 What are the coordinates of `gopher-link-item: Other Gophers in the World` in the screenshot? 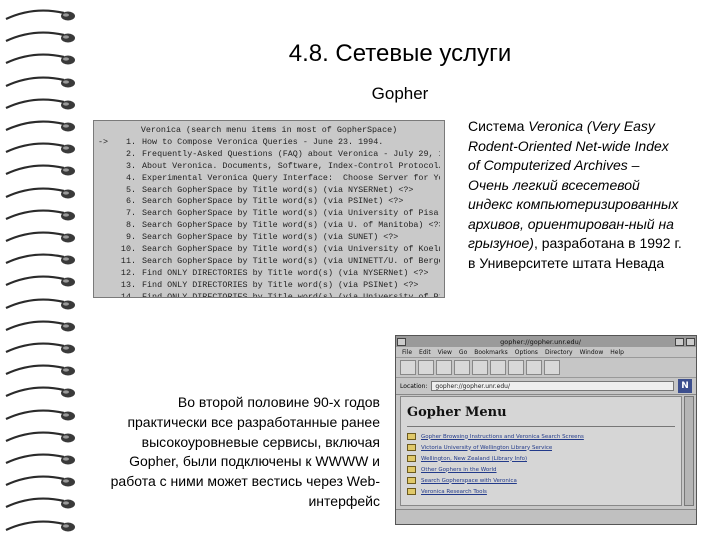 It's located at (541, 469).